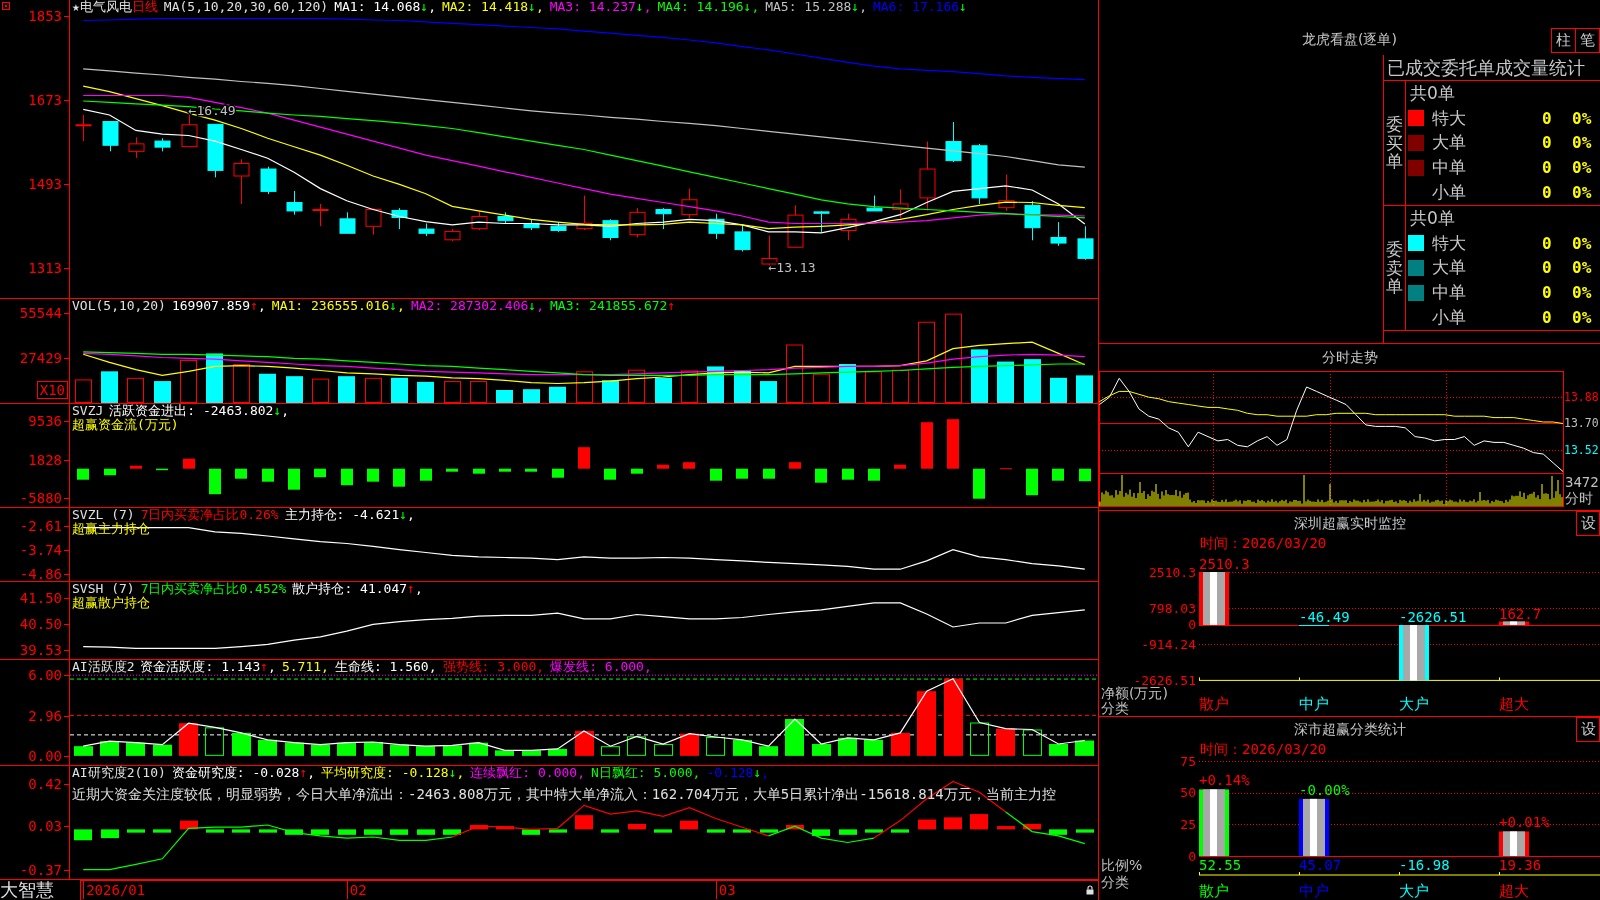  I want to click on legend-item: 爆发线: 6.000,, so click(601, 667).